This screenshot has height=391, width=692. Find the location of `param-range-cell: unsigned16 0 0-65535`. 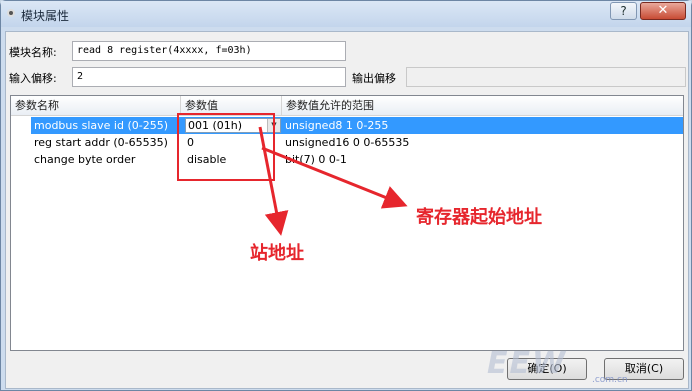

param-range-cell: unsigned16 0 0-65535 is located at coordinates (347, 142).